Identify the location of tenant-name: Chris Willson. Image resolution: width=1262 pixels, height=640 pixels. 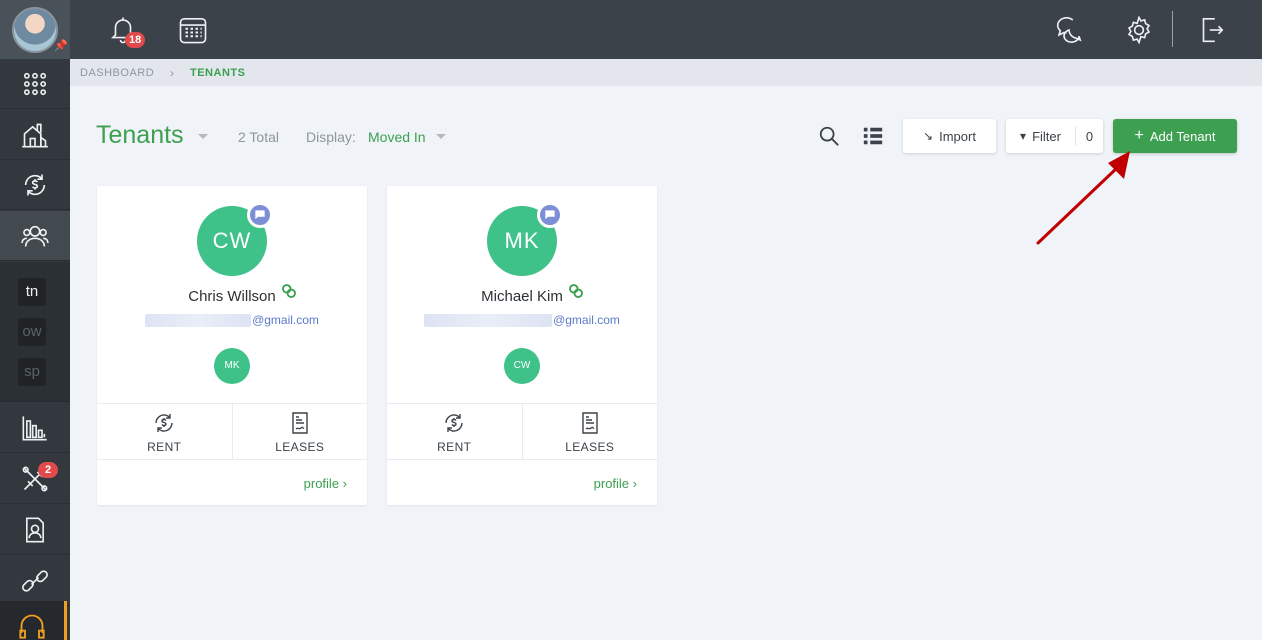
(232, 296).